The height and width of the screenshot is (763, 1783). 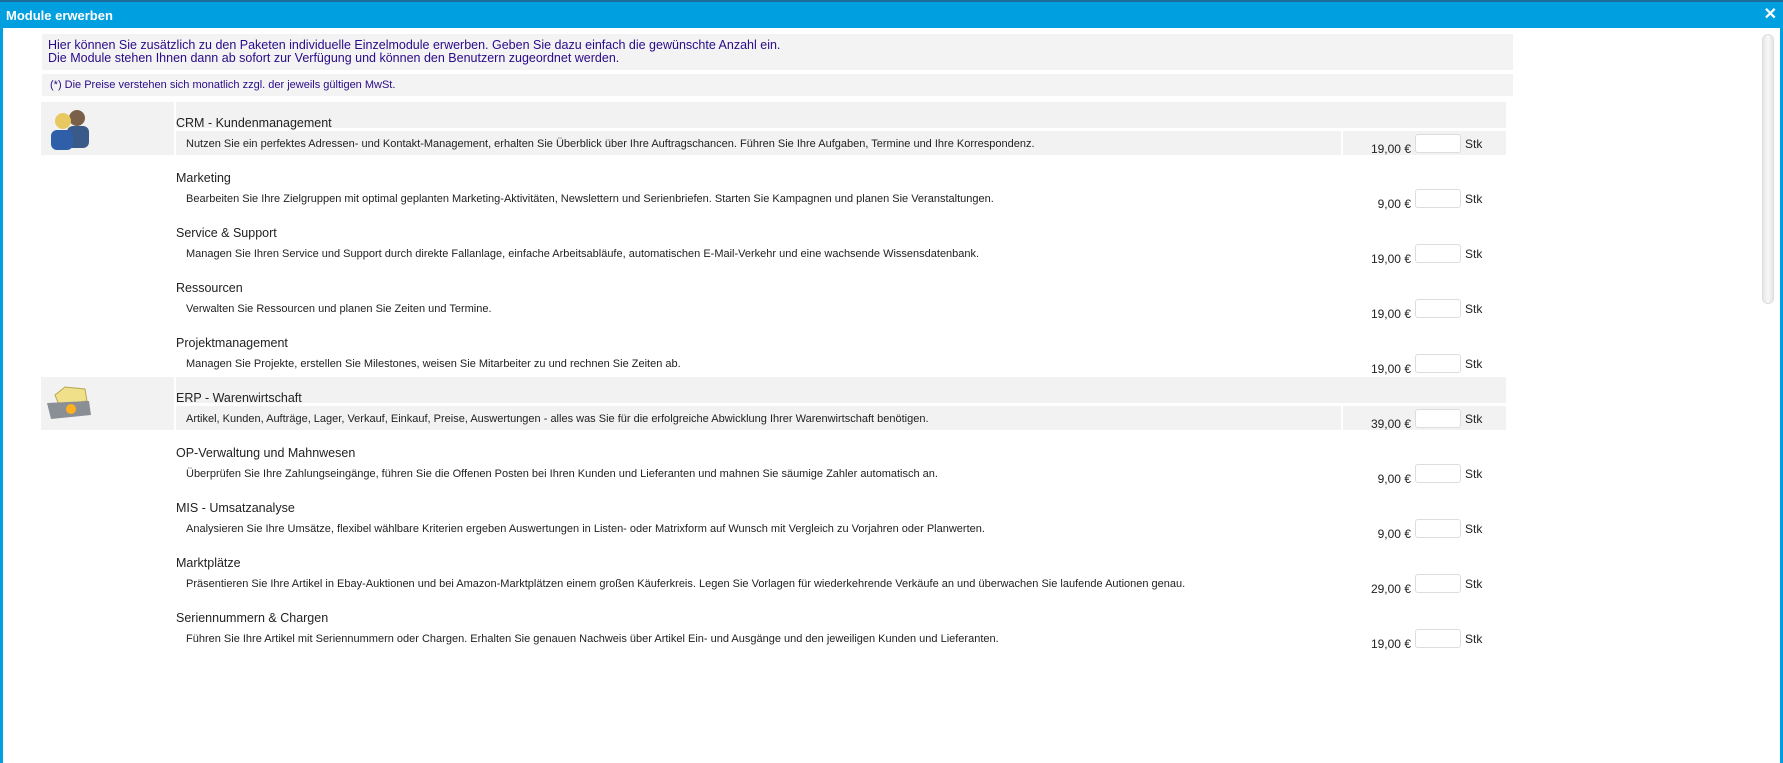 I want to click on module-price: 29,00 €, so click(x=1390, y=589).